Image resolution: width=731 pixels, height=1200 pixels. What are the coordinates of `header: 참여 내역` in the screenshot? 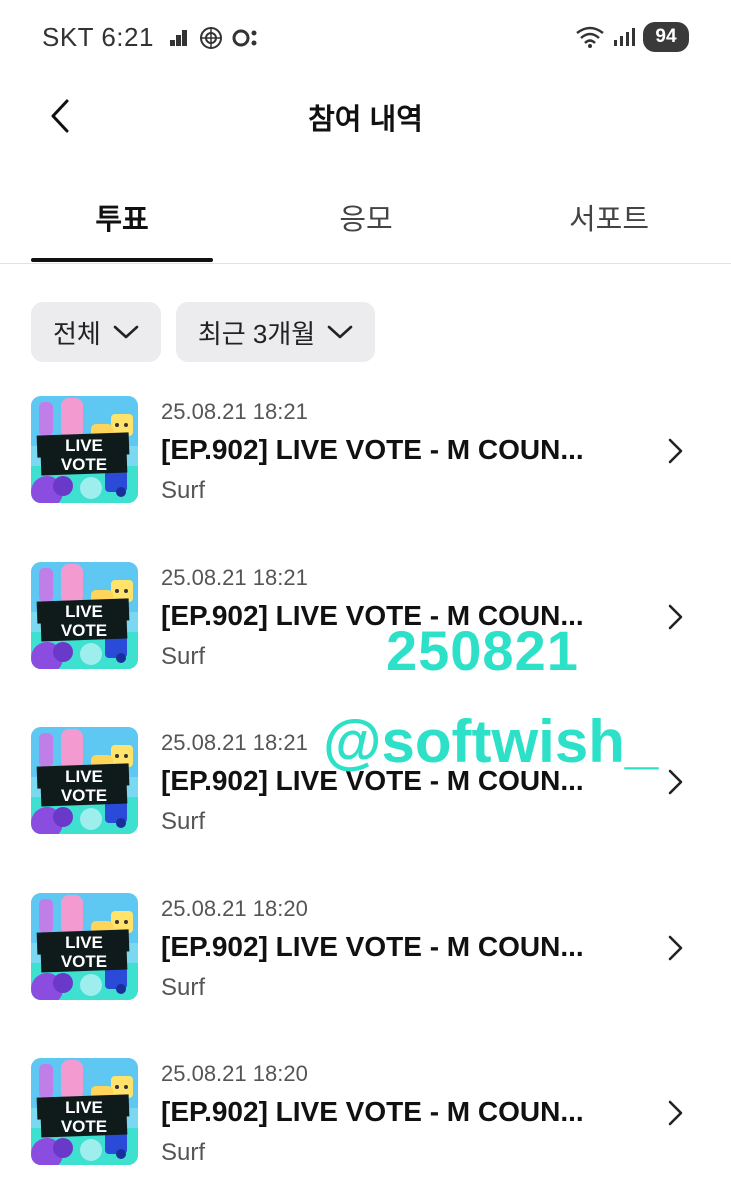 It's located at (365, 116).